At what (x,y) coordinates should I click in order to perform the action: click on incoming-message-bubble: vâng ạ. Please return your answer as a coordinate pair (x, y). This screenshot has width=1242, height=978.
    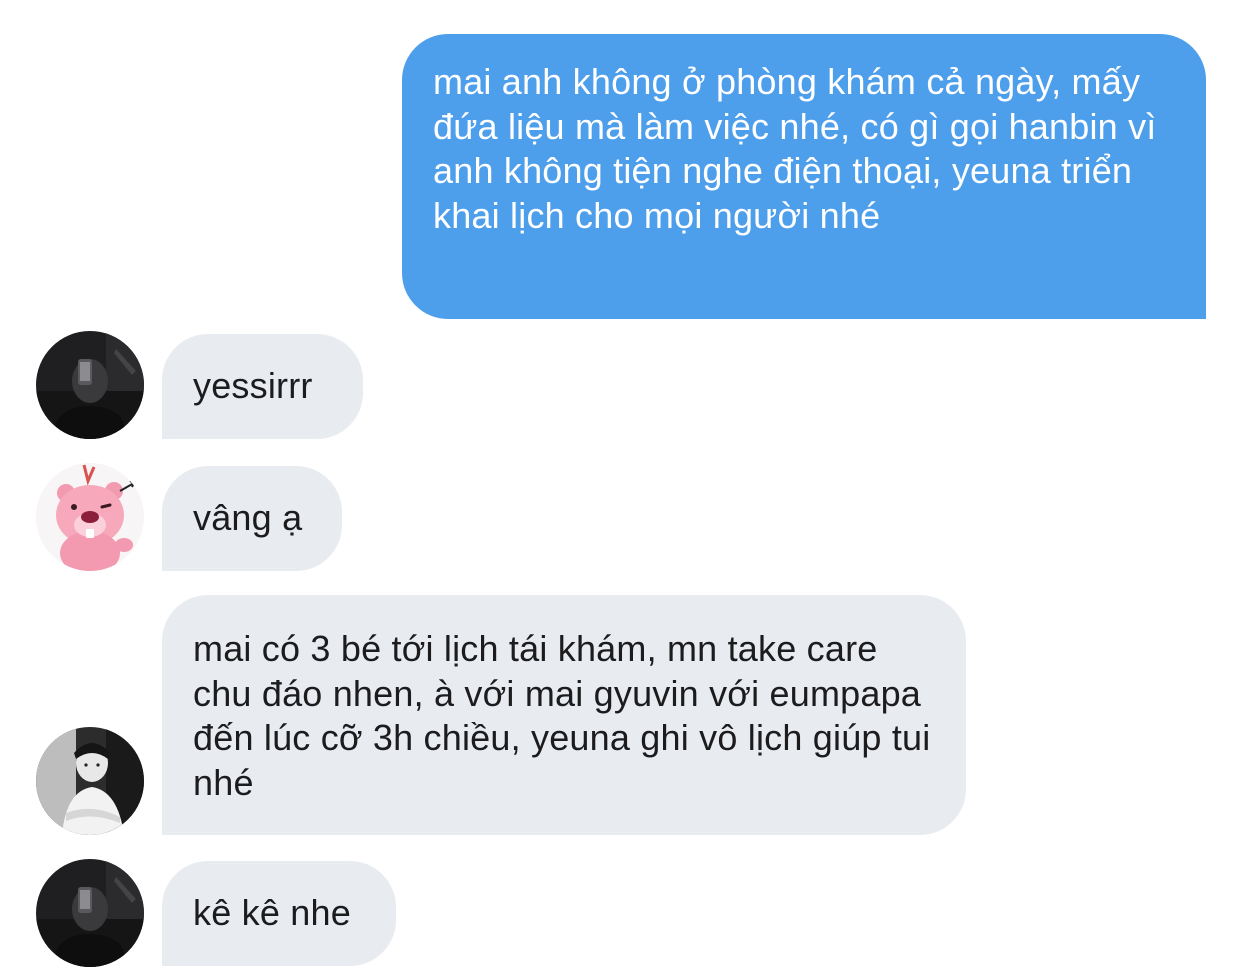
    Looking at the image, I should click on (252, 518).